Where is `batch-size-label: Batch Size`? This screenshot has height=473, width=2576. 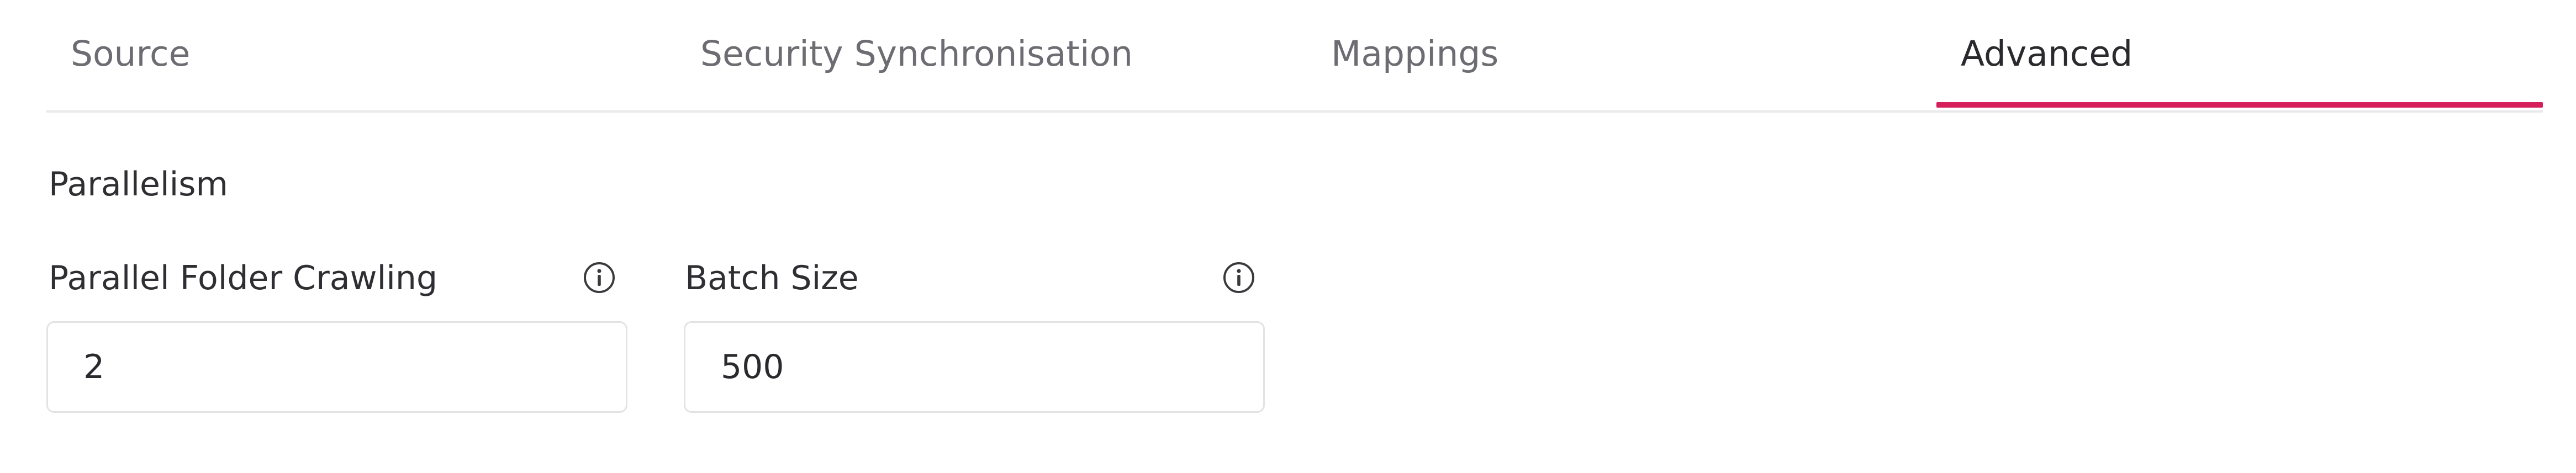 batch-size-label: Batch Size is located at coordinates (772, 278).